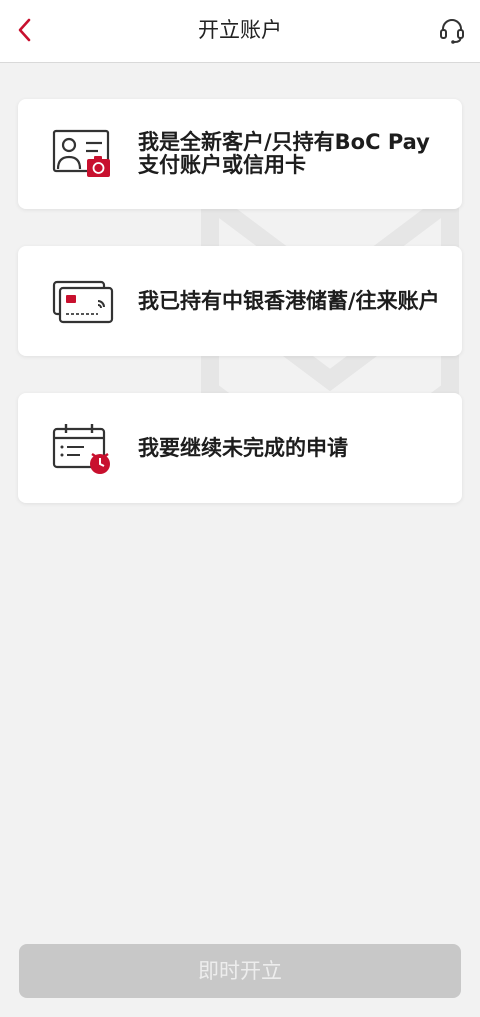 The image size is (480, 1017). Describe the element at coordinates (83, 302) in the screenshot. I see `bank-card-icon` at that location.